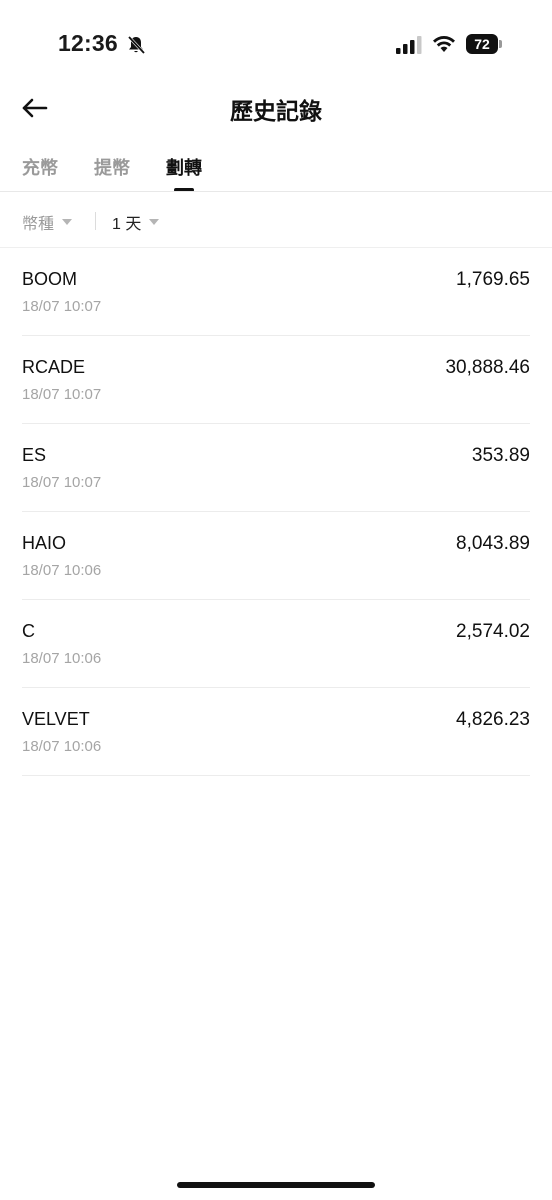 The width and height of the screenshot is (552, 1200). I want to click on home-indicator, so click(276, 1185).